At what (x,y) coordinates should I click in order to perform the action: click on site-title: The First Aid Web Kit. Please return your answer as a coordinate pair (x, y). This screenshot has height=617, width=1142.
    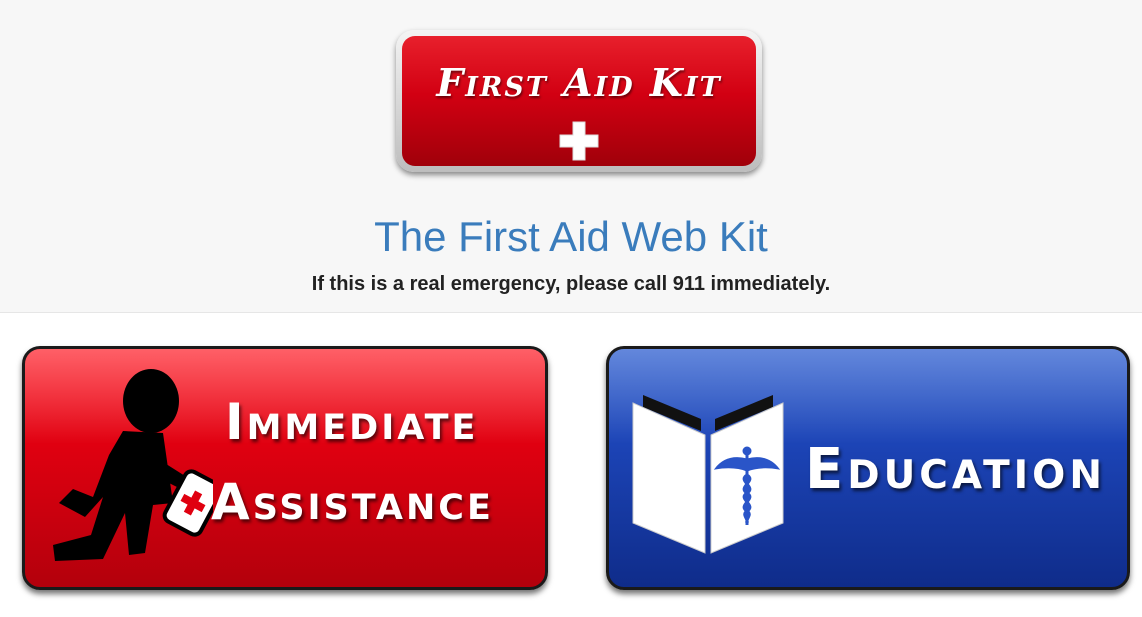
    Looking at the image, I should click on (571, 236).